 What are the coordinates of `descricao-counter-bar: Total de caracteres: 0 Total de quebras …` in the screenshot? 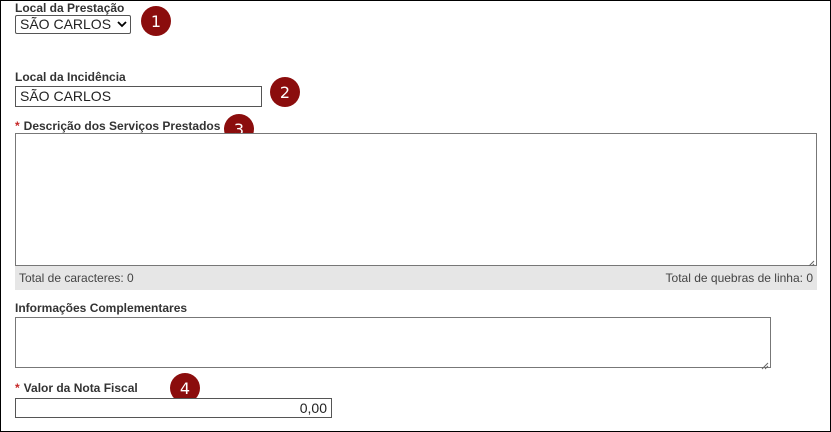 It's located at (416, 278).